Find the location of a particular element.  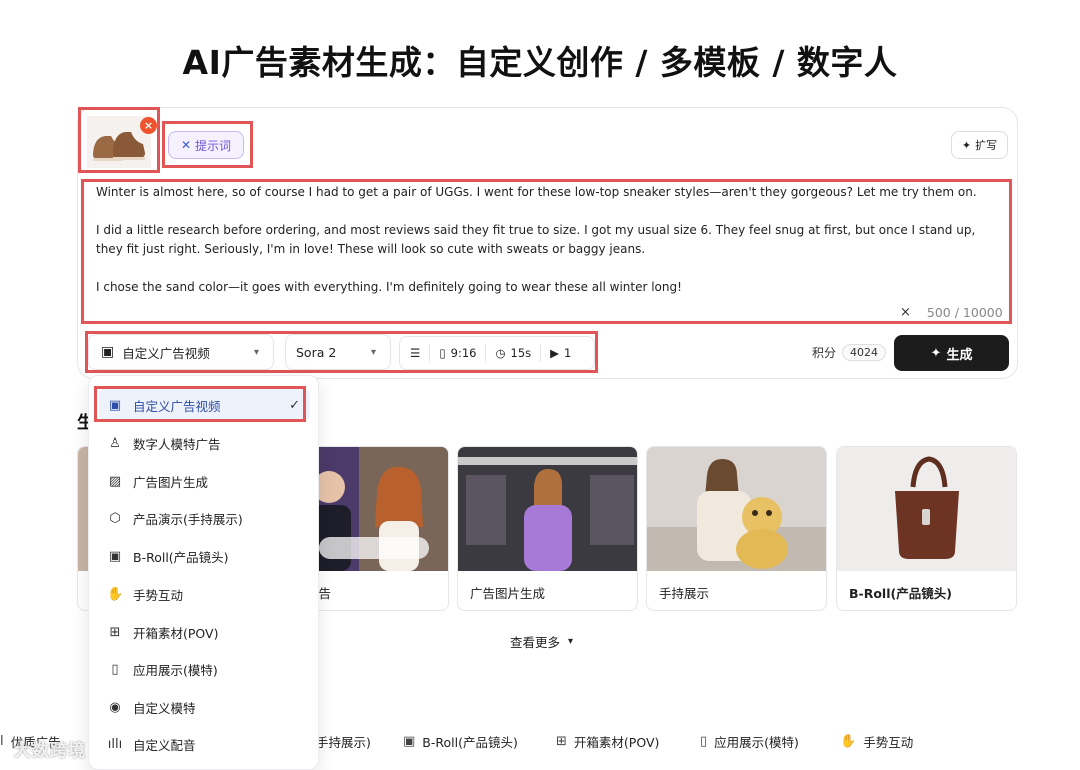

bottom-chip-label: 手势互动 is located at coordinates (888, 742).